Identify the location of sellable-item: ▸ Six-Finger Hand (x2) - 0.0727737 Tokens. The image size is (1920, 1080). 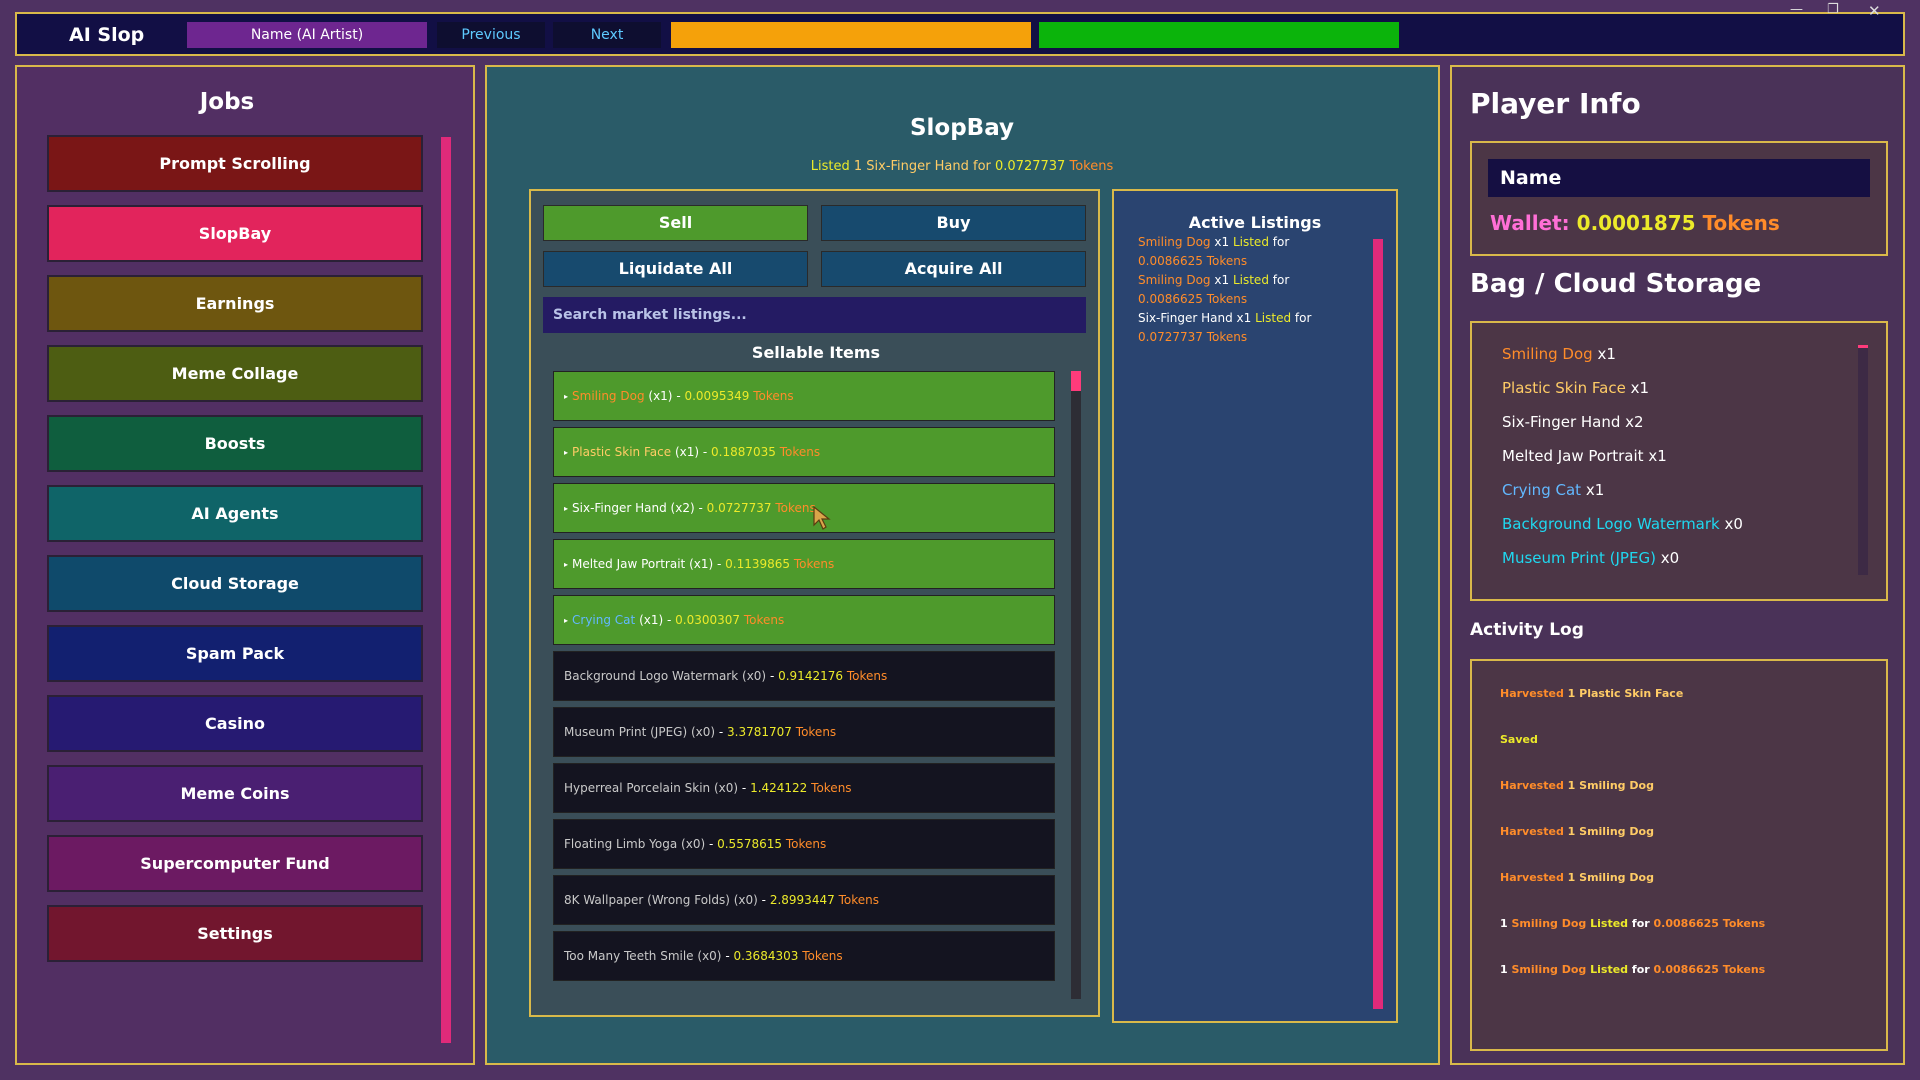
(804, 508).